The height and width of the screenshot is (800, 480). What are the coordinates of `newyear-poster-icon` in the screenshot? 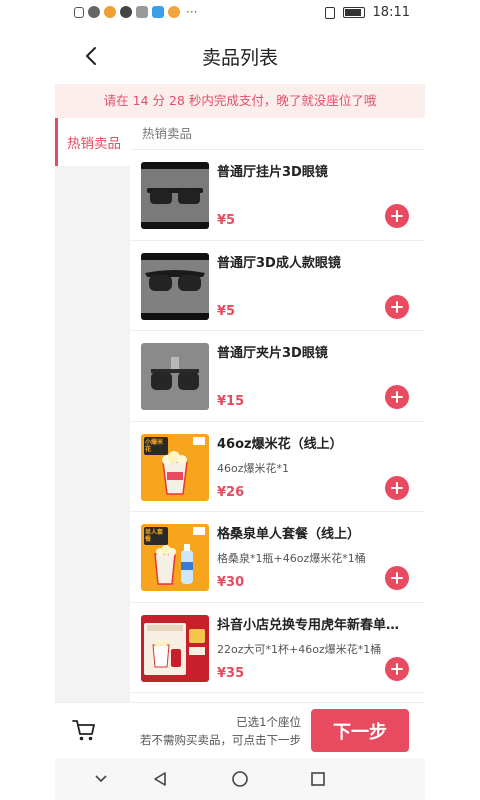 It's located at (175, 648).